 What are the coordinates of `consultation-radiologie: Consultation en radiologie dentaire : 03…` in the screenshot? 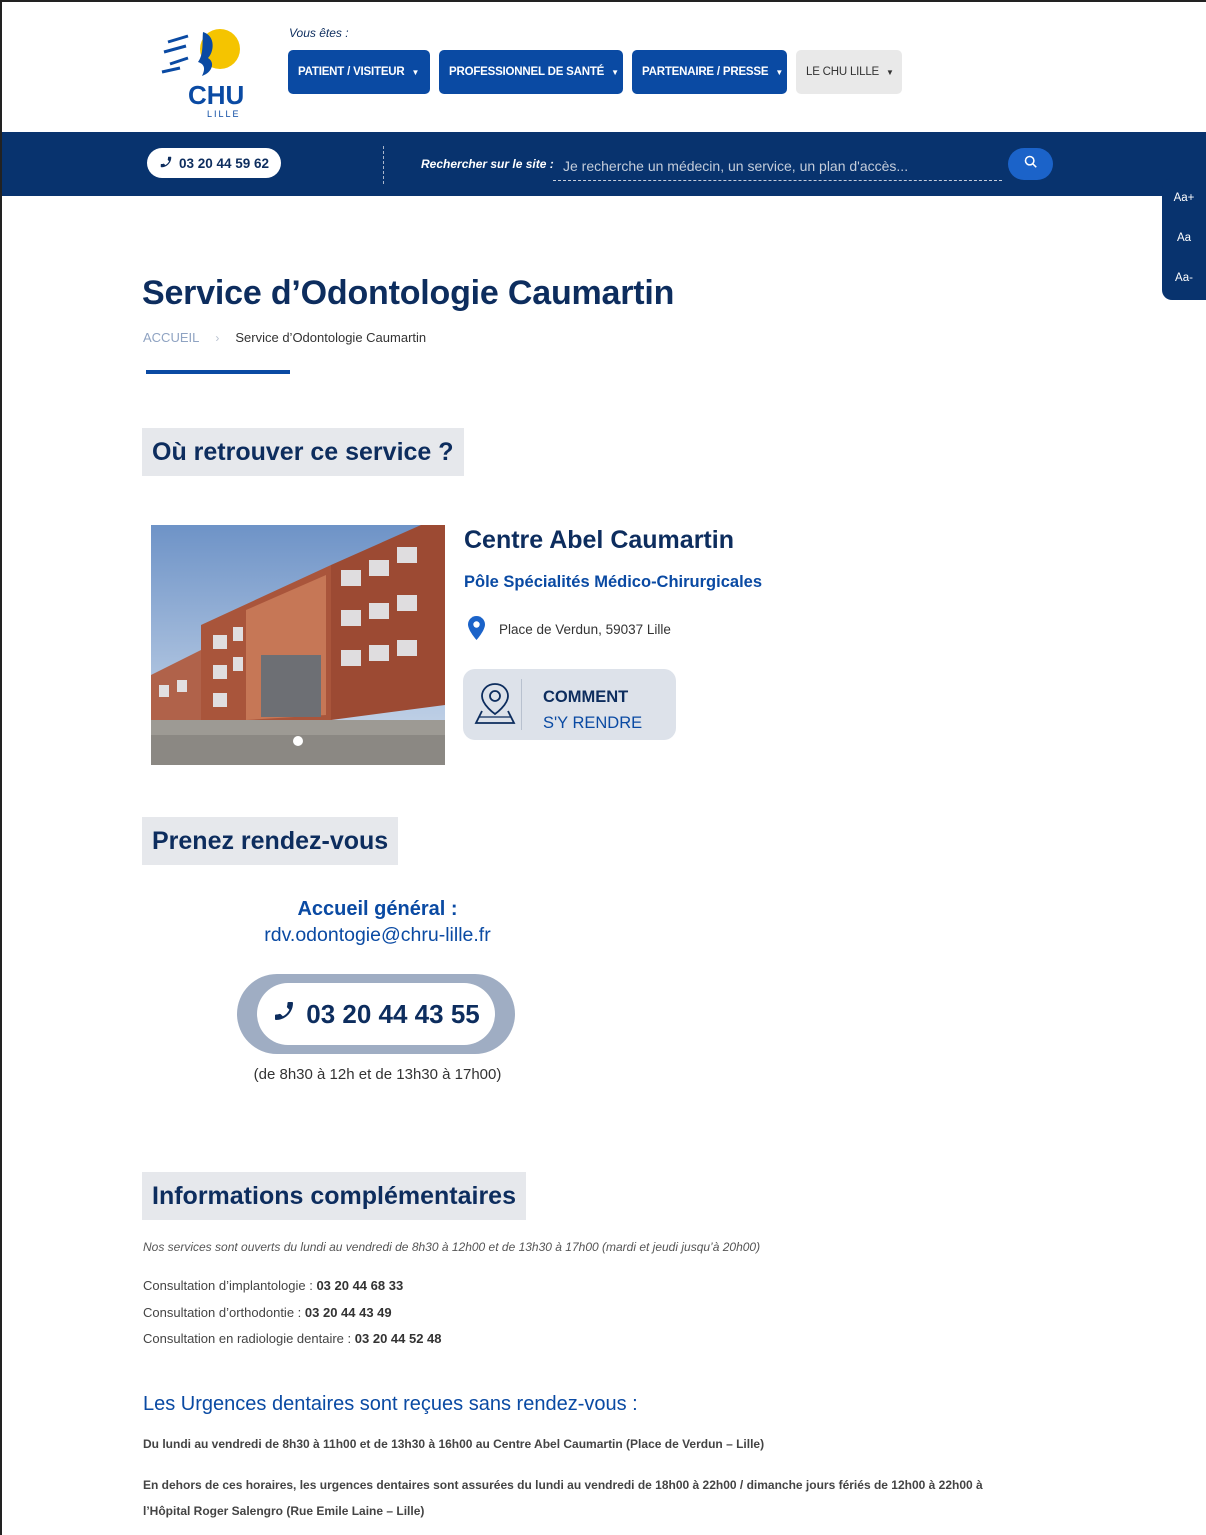 It's located at (292, 1338).